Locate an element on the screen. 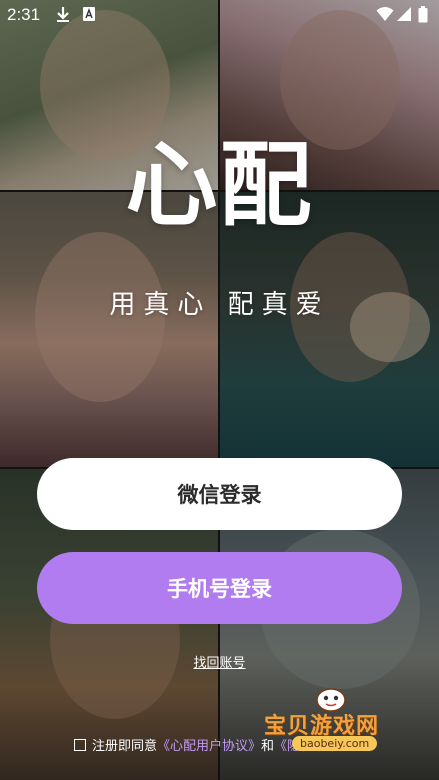  a-icon is located at coordinates (89, 16).